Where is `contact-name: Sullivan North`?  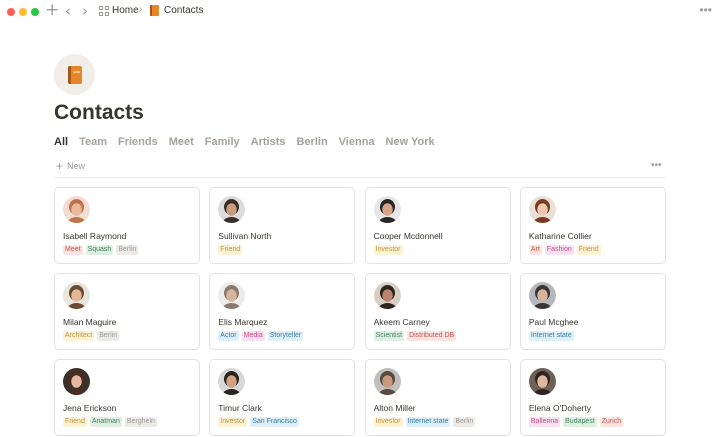
contact-name: Sullivan North is located at coordinates (245, 236).